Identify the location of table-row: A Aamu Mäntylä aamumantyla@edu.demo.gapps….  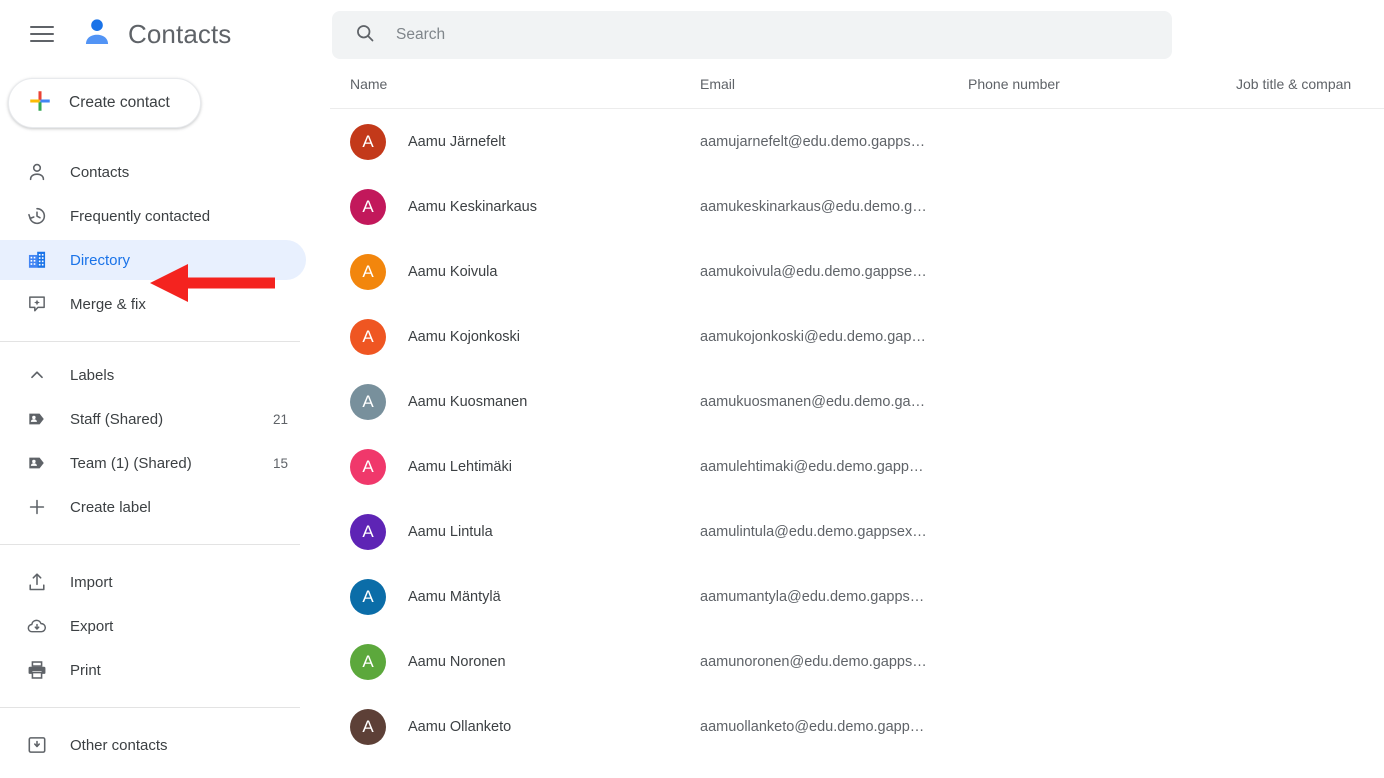
(857, 596).